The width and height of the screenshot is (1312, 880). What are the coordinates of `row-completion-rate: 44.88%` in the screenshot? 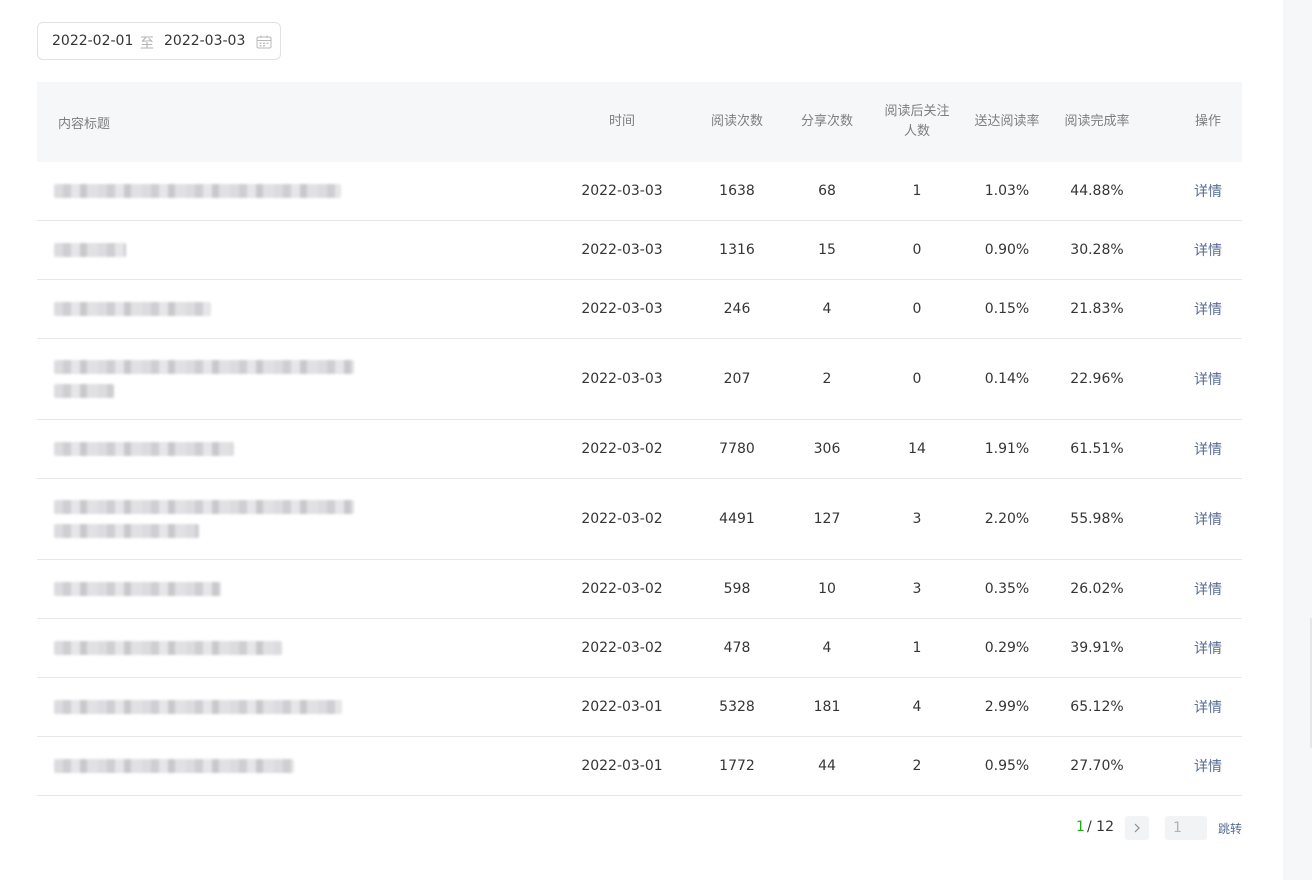 It's located at (1097, 191).